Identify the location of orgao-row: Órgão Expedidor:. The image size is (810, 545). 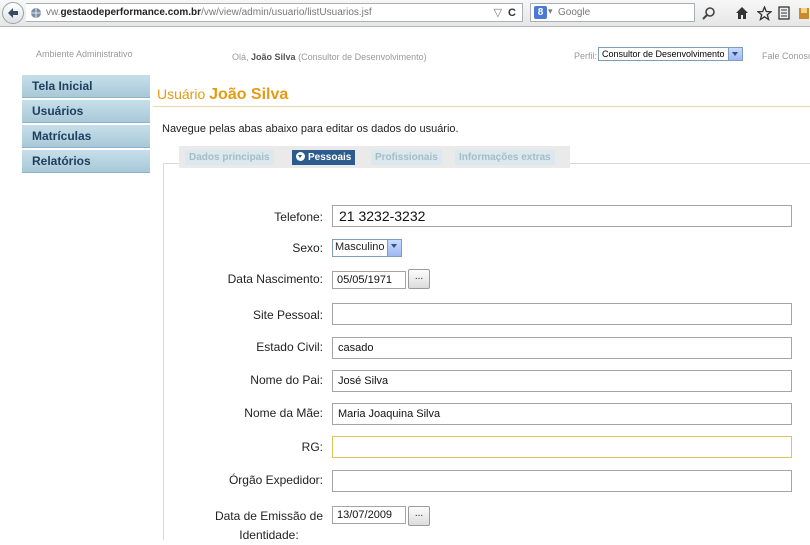
(488, 482).